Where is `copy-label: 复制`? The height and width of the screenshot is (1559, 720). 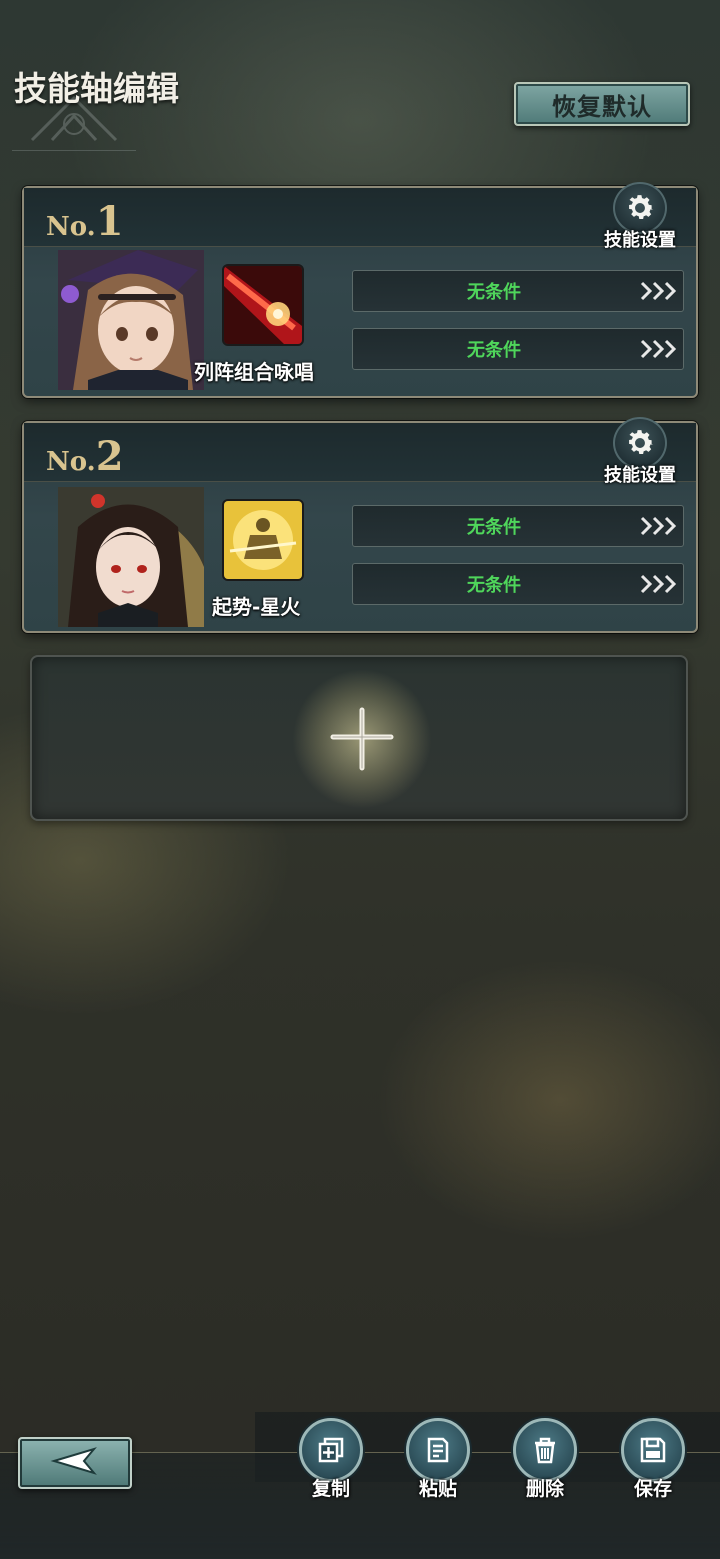
copy-label: 复制 is located at coordinates (330, 1489).